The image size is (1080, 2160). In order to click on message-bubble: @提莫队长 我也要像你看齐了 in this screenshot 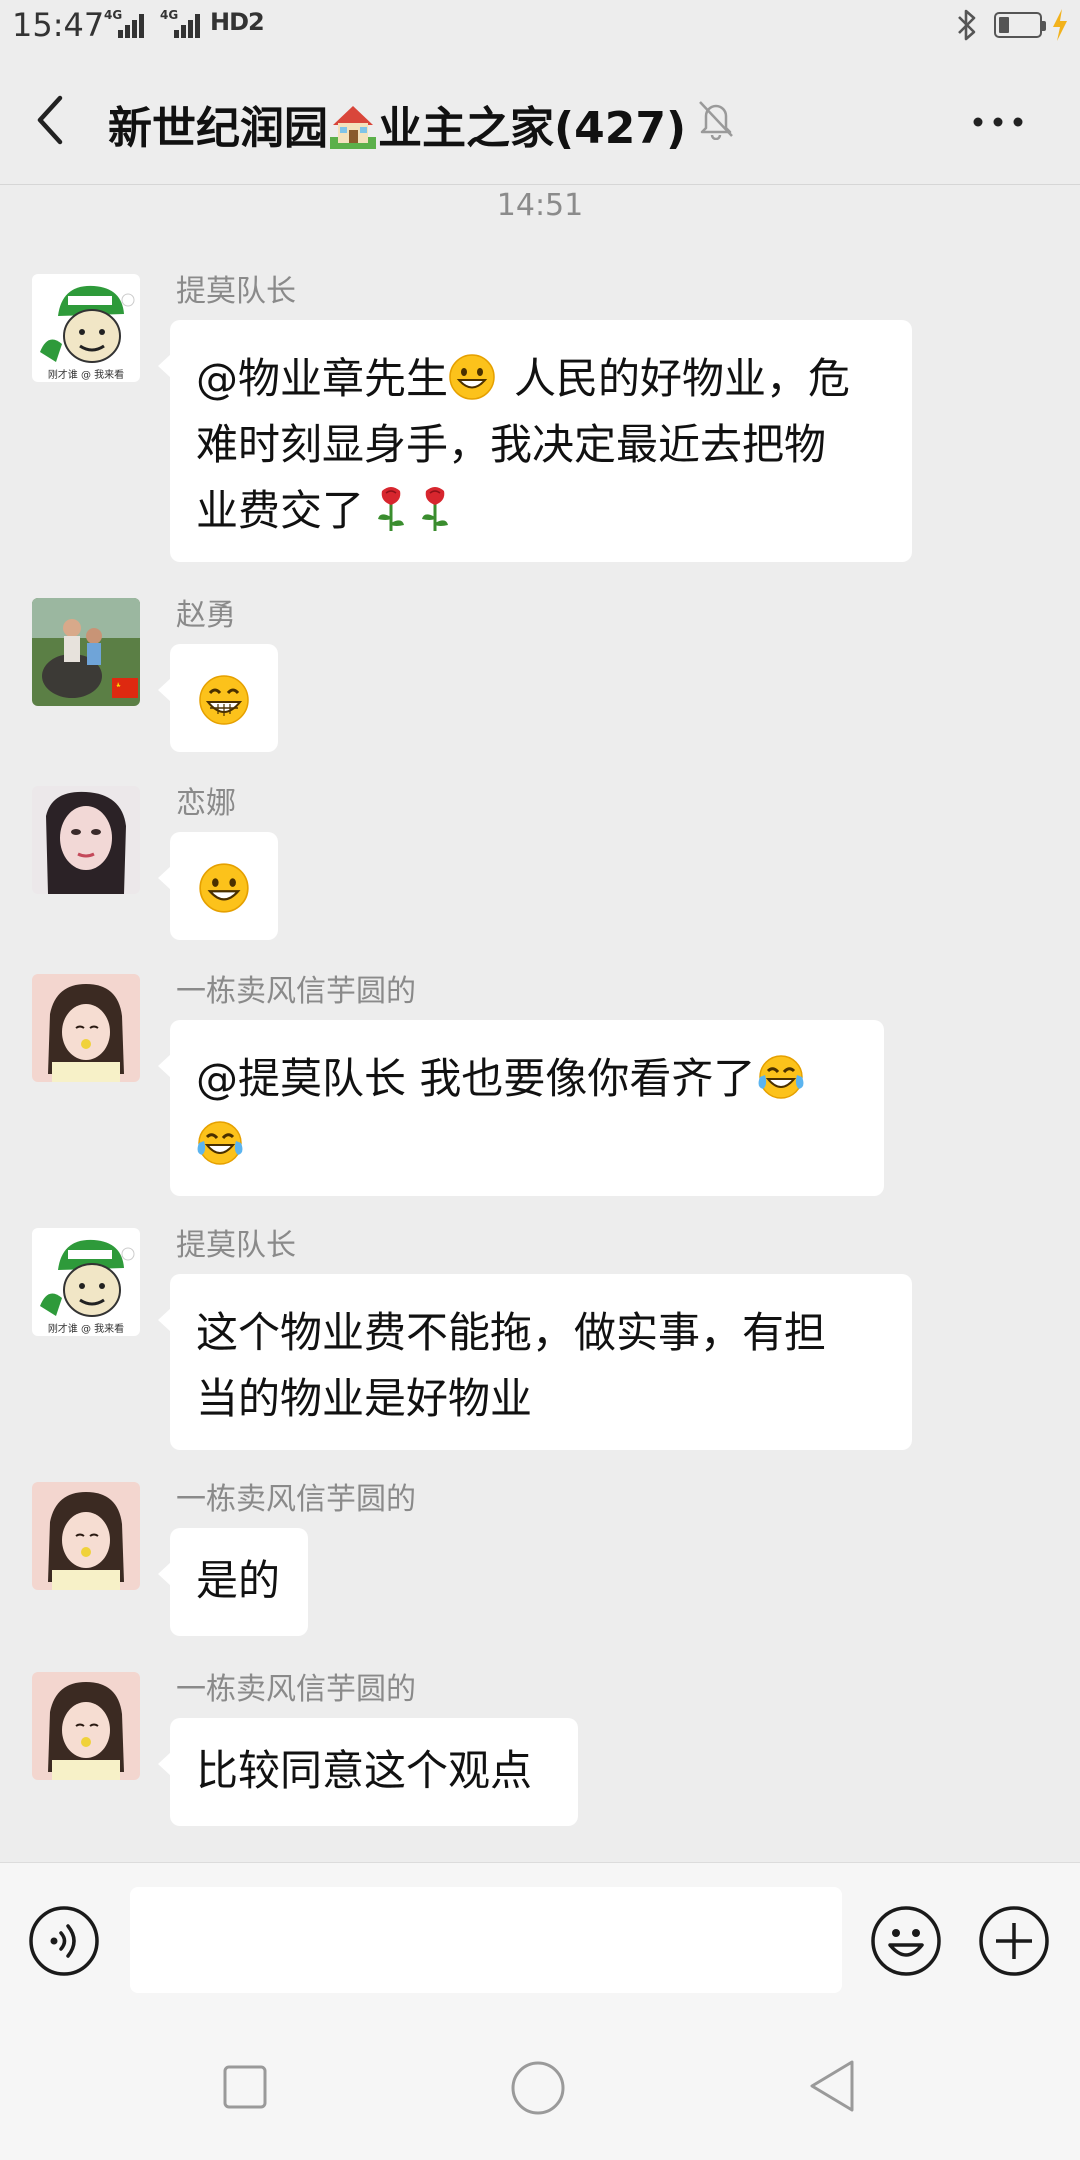, I will do `click(521, 1108)`.